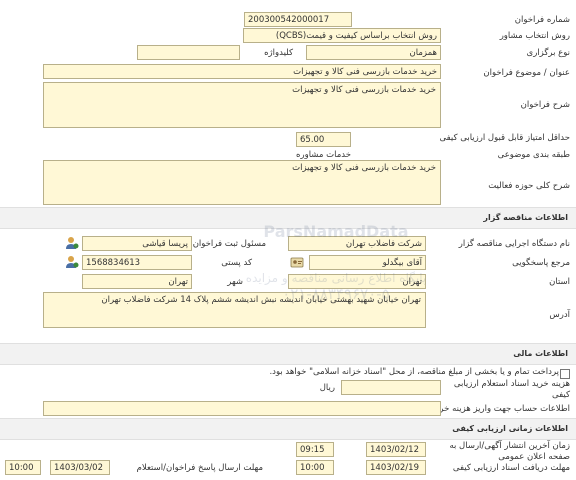 This screenshot has width=576, height=480. What do you see at coordinates (529, 186) in the screenshot?
I see `activity-label: شرح کلی حوزه فعالیت` at bounding box center [529, 186].